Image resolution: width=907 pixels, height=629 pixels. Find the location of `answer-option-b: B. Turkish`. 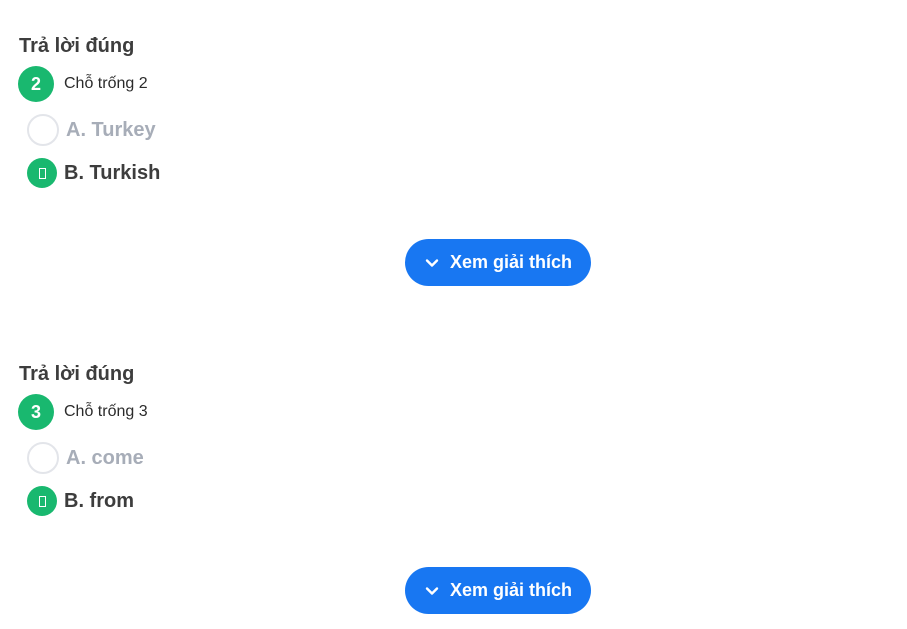

answer-option-b: B. Turkish is located at coordinates (93, 173).